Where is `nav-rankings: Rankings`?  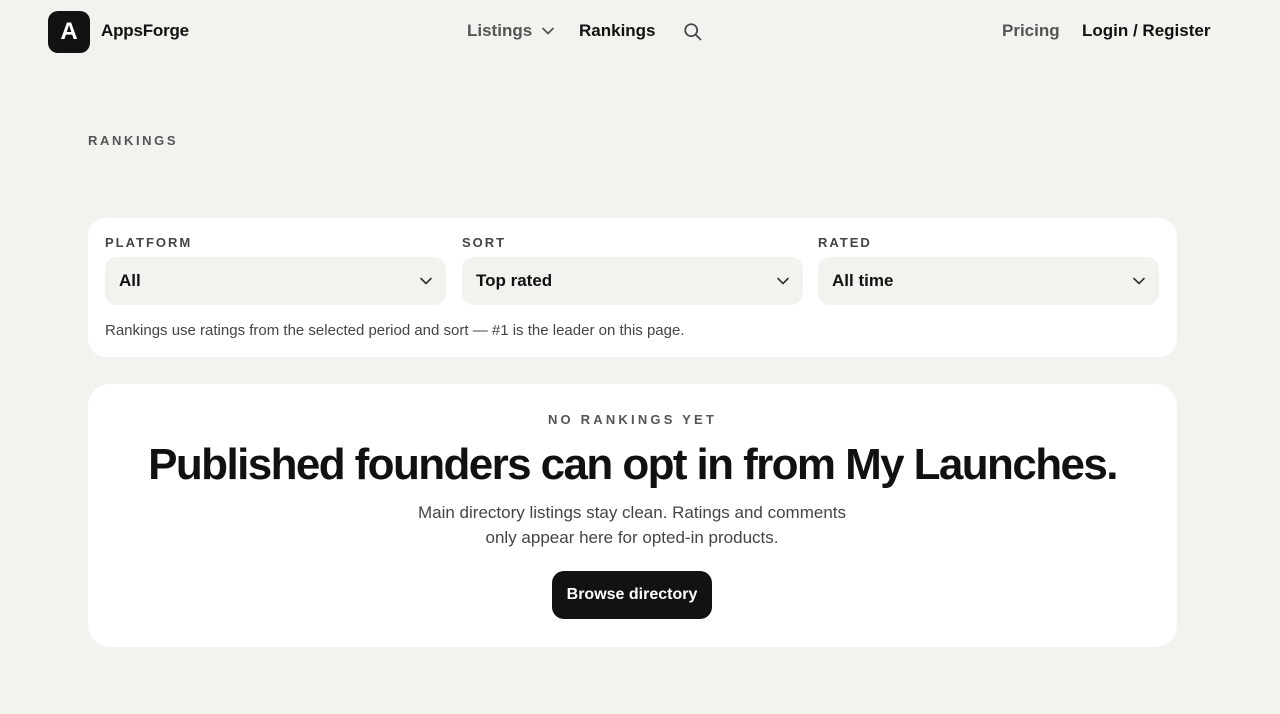
nav-rankings: Rankings is located at coordinates (617, 31).